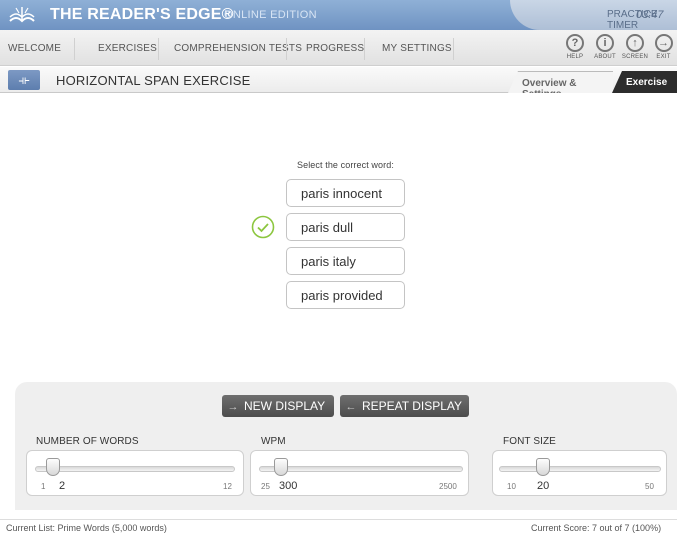  Describe the element at coordinates (22, 15) in the screenshot. I see `book-logo-icon` at that location.